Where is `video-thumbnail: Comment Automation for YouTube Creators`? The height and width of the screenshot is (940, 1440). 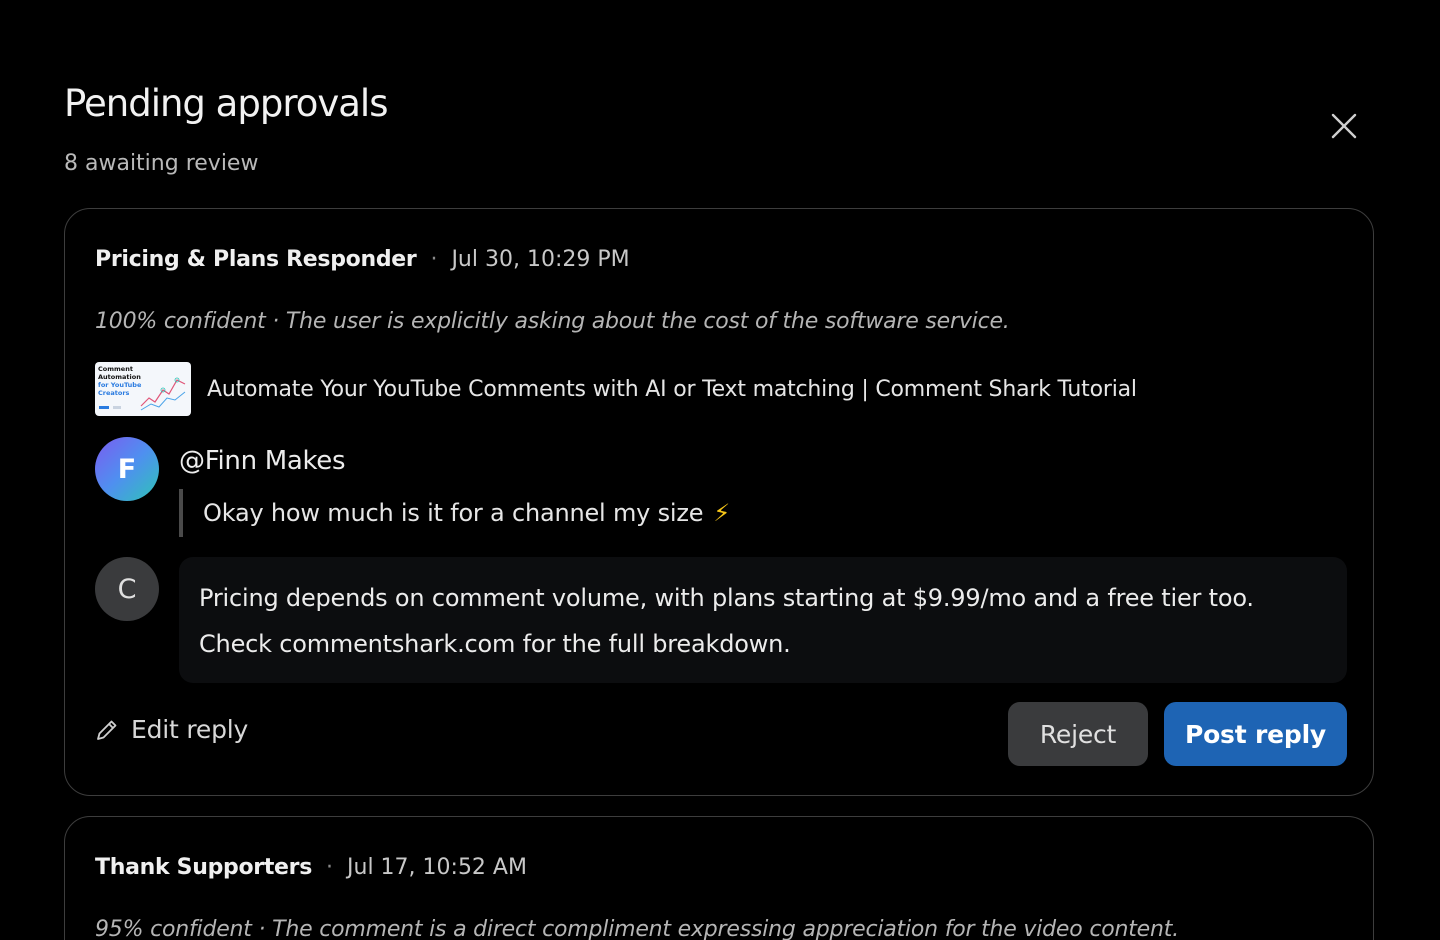
video-thumbnail: Comment Automation for YouTube Creators is located at coordinates (143, 389).